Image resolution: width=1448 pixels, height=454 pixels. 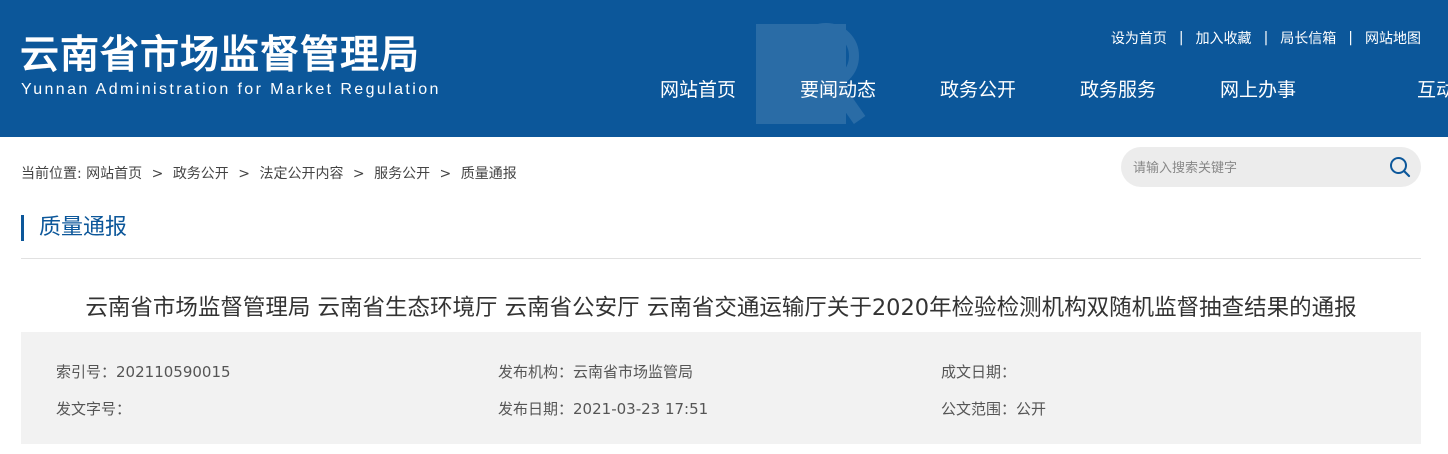 What do you see at coordinates (201, 174) in the screenshot?
I see `breadcrumb-item-gov-affairs: 政务公开` at bounding box center [201, 174].